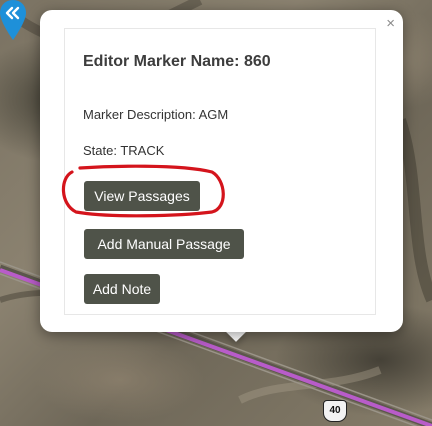 This screenshot has width=432, height=426. What do you see at coordinates (156, 114) in the screenshot?
I see `marker-description: Marker Description: AGM` at bounding box center [156, 114].